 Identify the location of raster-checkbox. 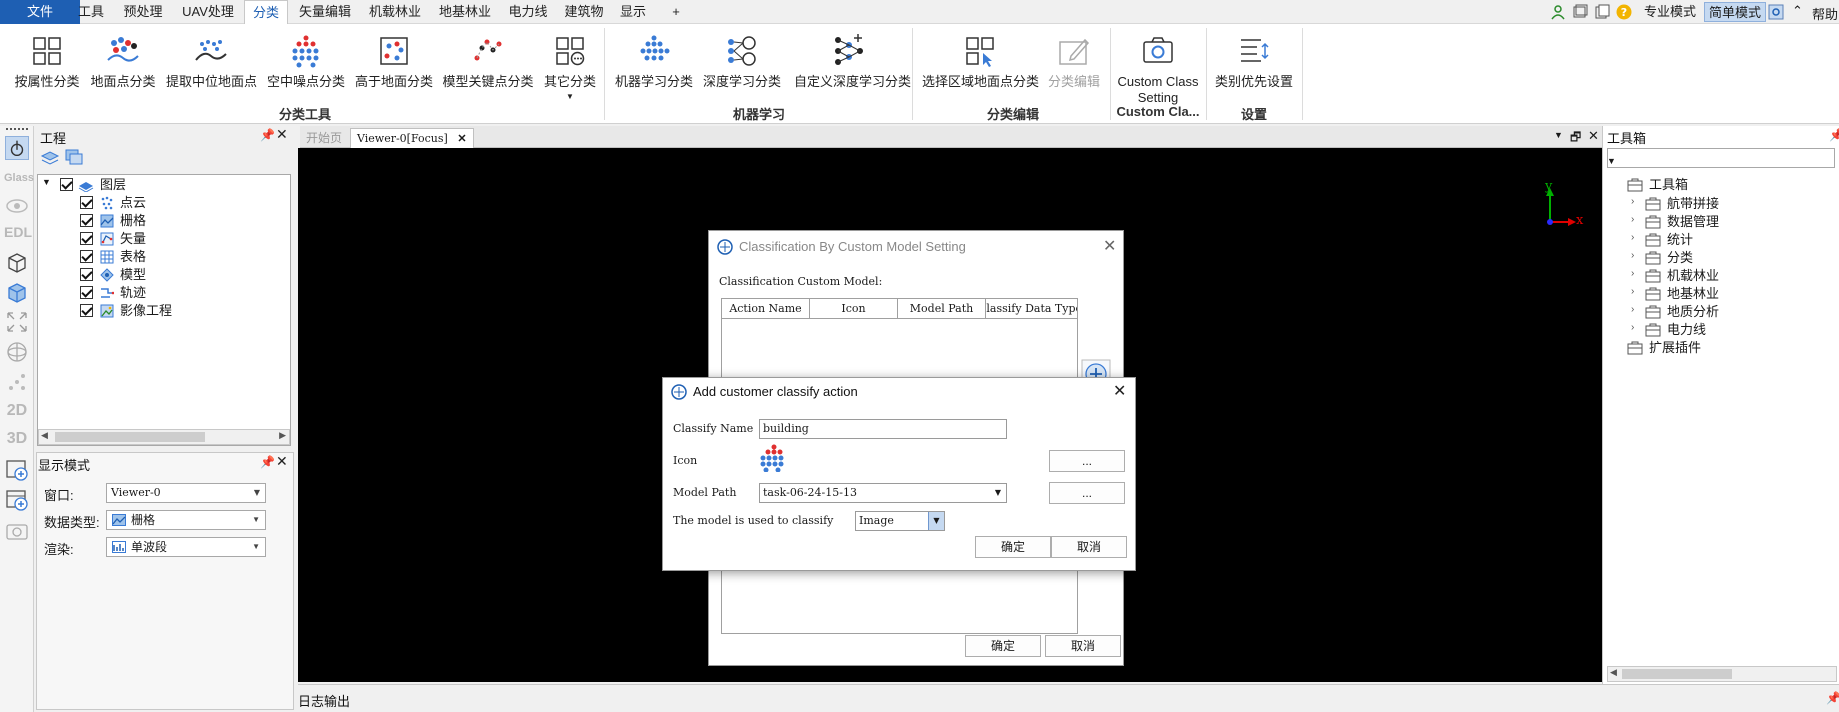
(86, 220).